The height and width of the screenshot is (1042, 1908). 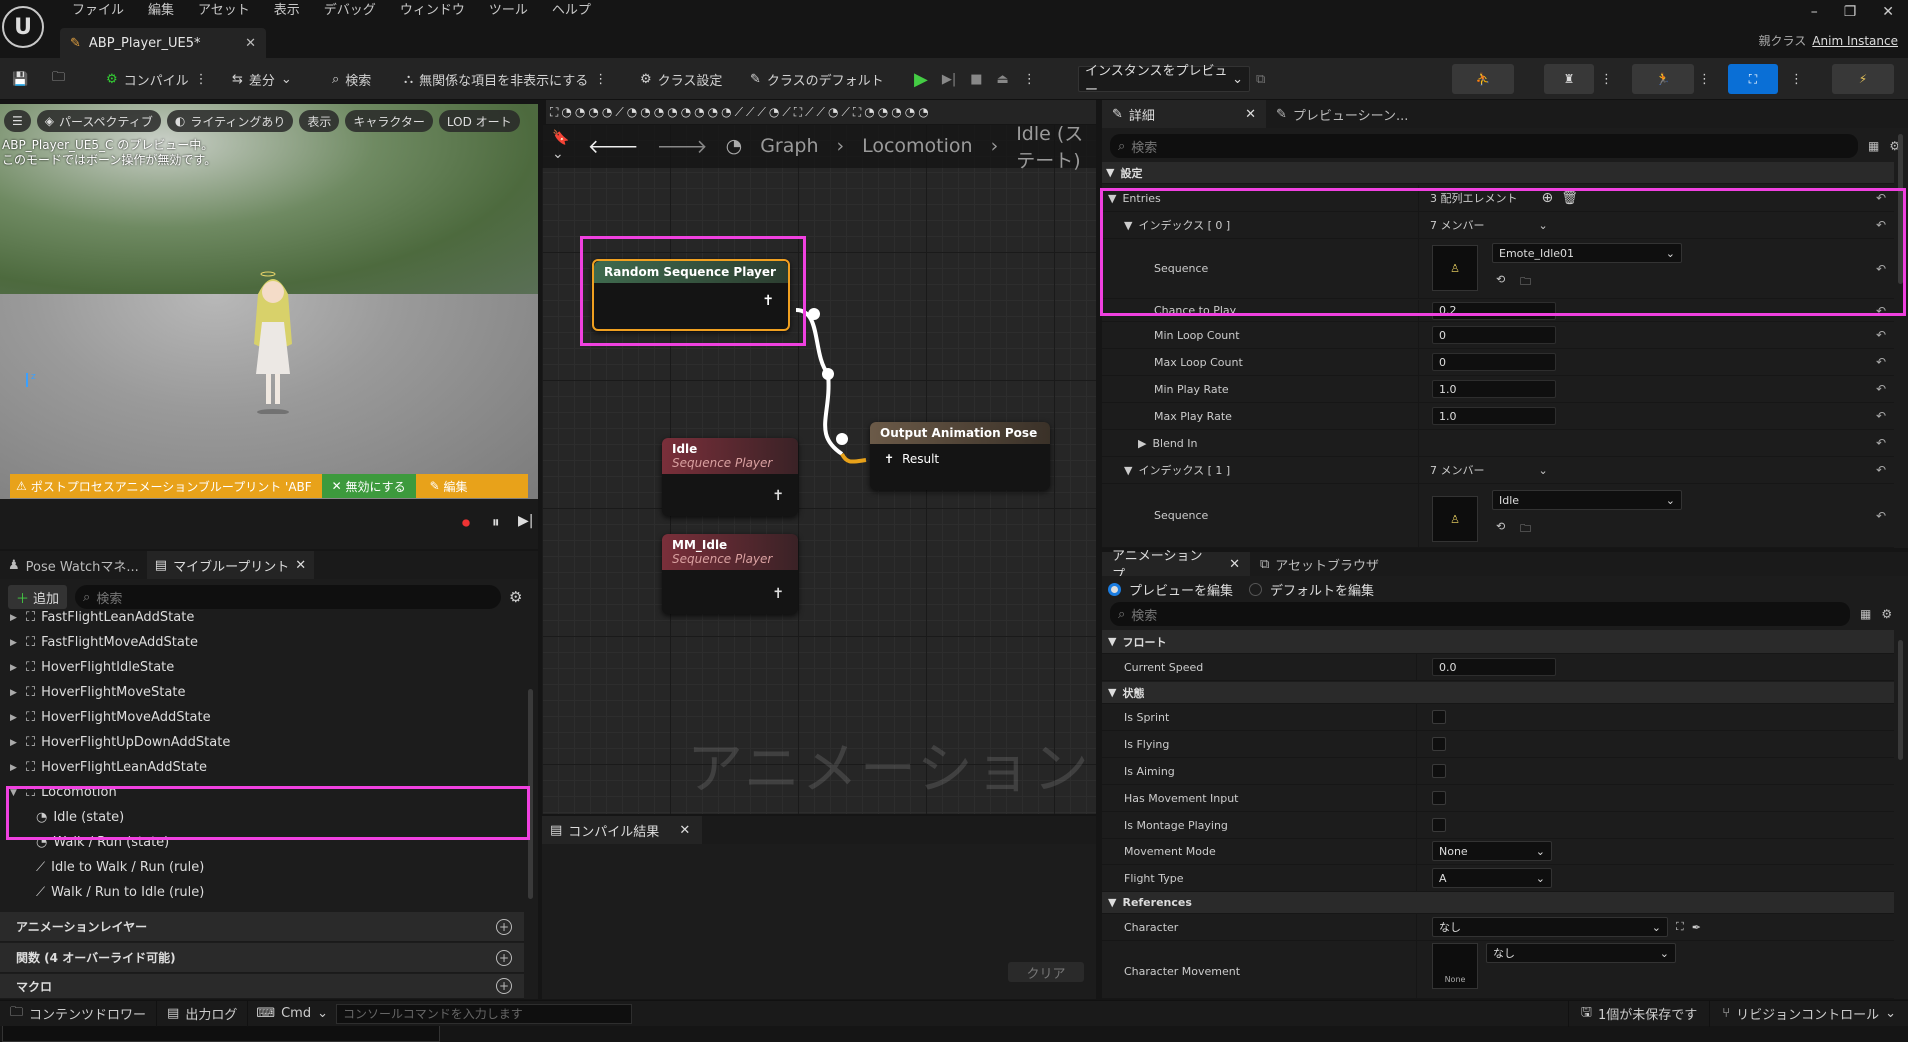 I want to click on search-button: ⌕ 検索, so click(x=351, y=79).